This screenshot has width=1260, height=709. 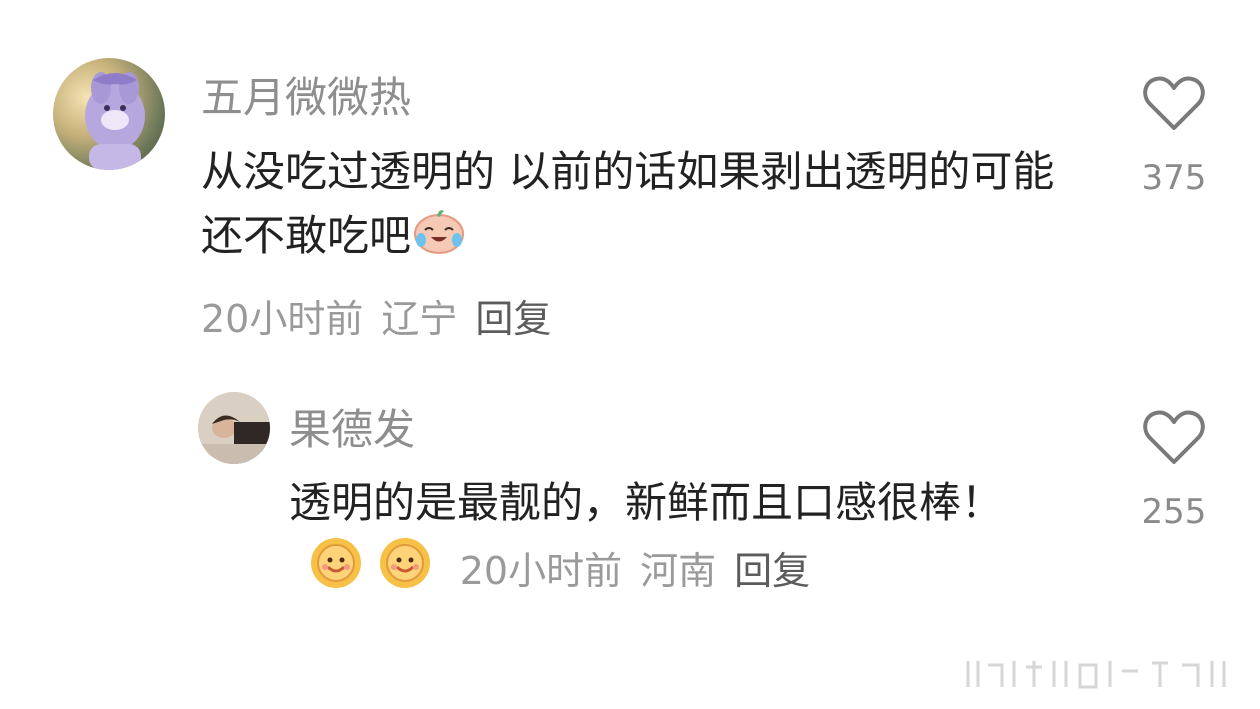 I want to click on comment-text: 透明的是最靓的，新鲜而且口感很棒！ 20小时前 河南 回复, so click(x=669, y=539).